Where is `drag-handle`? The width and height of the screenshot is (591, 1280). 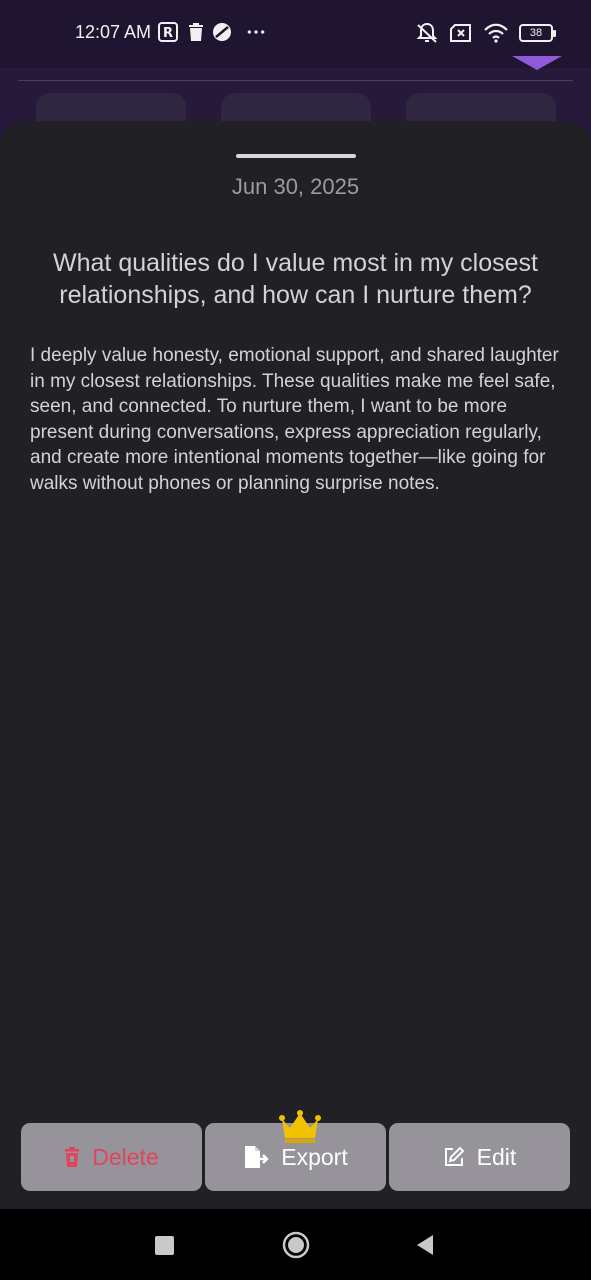 drag-handle is located at coordinates (296, 156).